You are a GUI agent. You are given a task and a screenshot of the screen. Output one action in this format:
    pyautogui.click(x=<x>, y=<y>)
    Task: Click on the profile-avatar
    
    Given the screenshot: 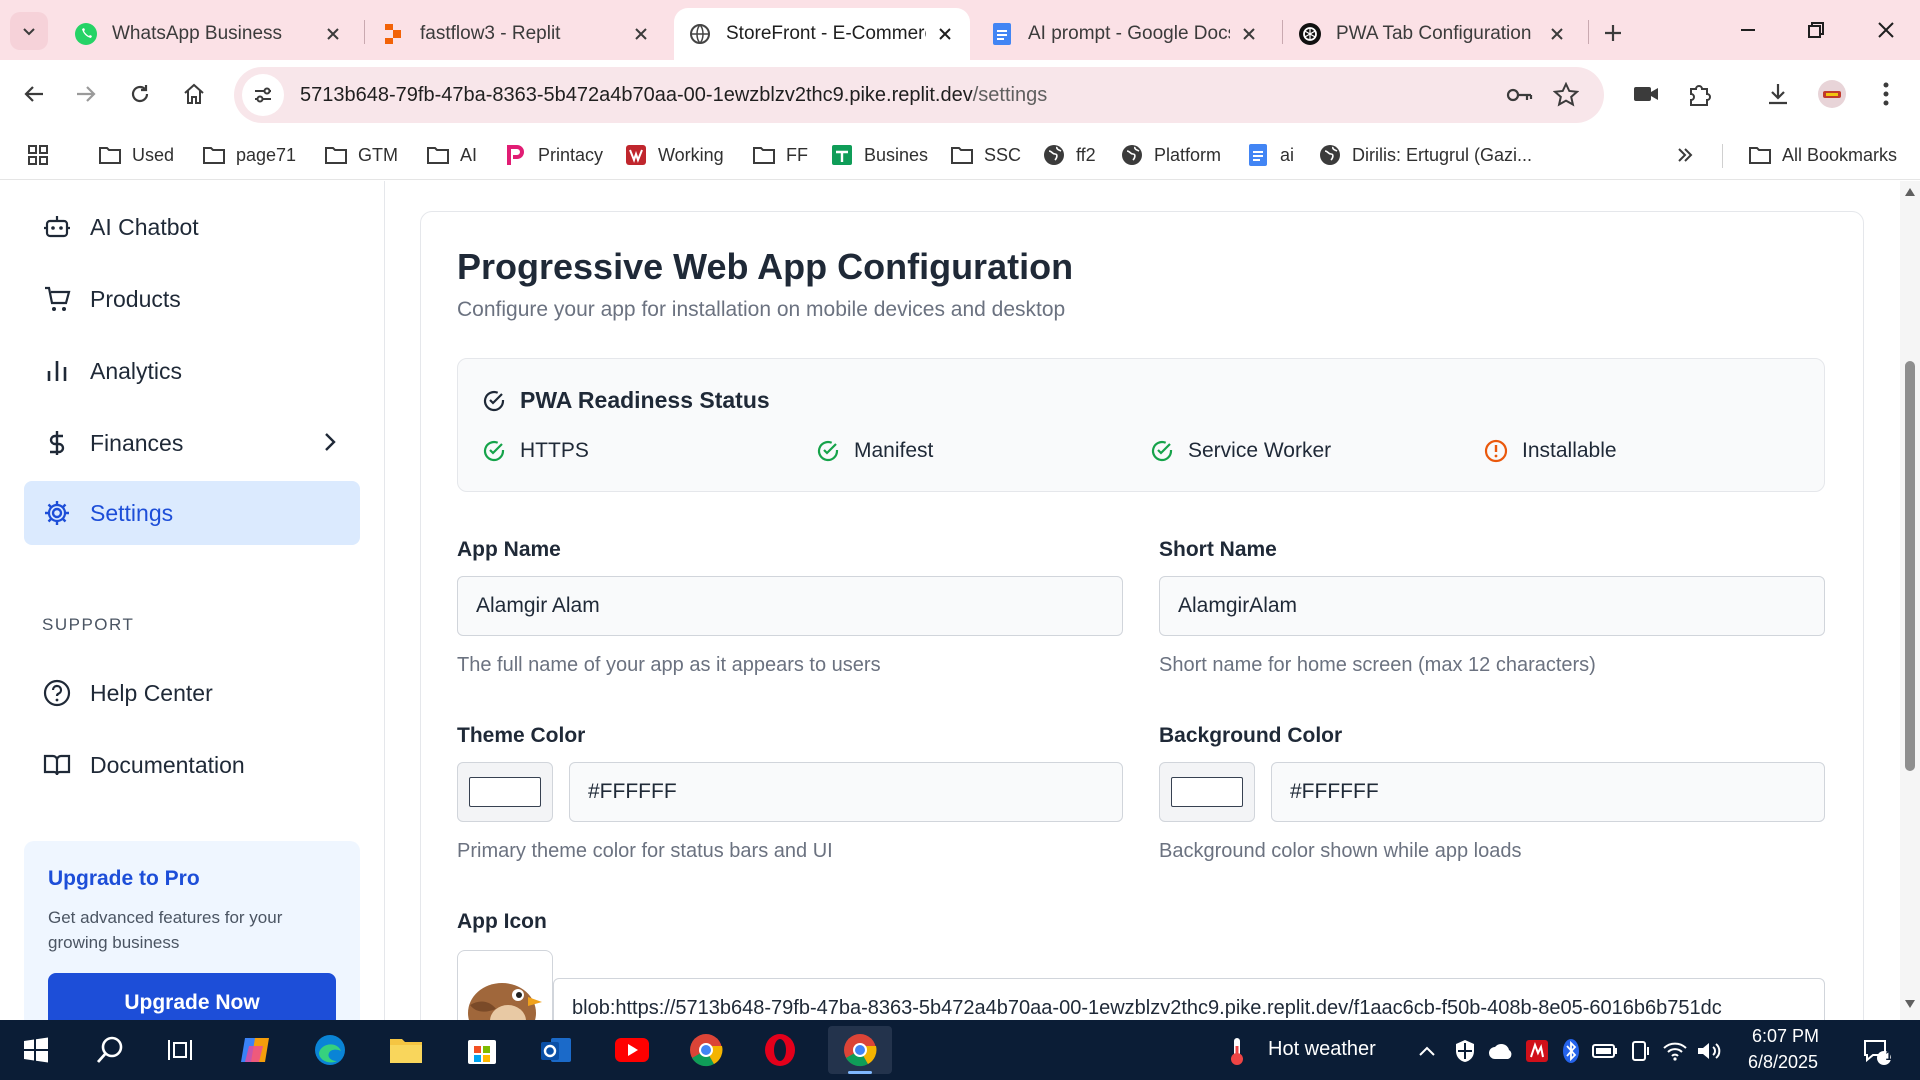 What is the action you would take?
    pyautogui.click(x=1832, y=94)
    